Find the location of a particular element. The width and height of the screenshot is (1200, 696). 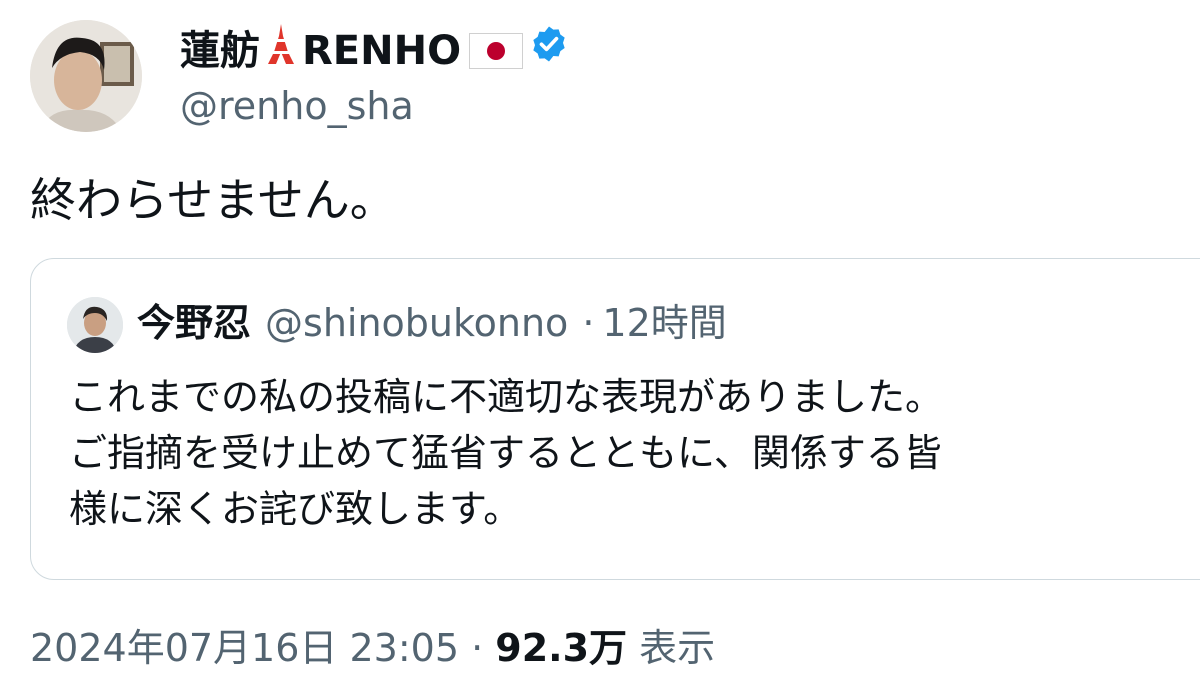

author-name-row: 蓮舫 RENHO is located at coordinates (374, 50).